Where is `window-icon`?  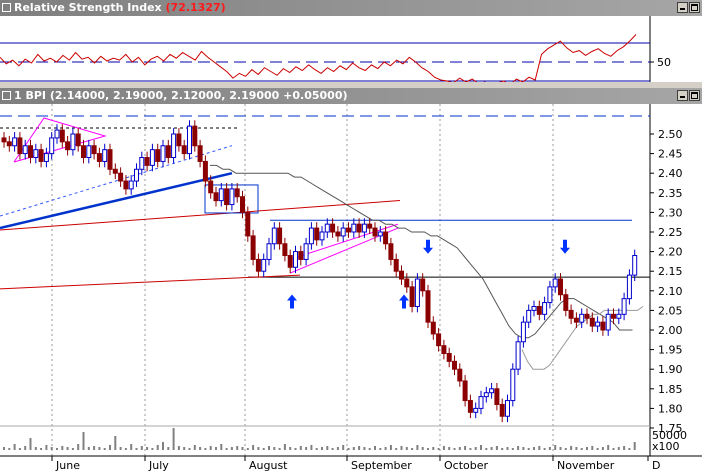
window-icon is located at coordinates (6, 95).